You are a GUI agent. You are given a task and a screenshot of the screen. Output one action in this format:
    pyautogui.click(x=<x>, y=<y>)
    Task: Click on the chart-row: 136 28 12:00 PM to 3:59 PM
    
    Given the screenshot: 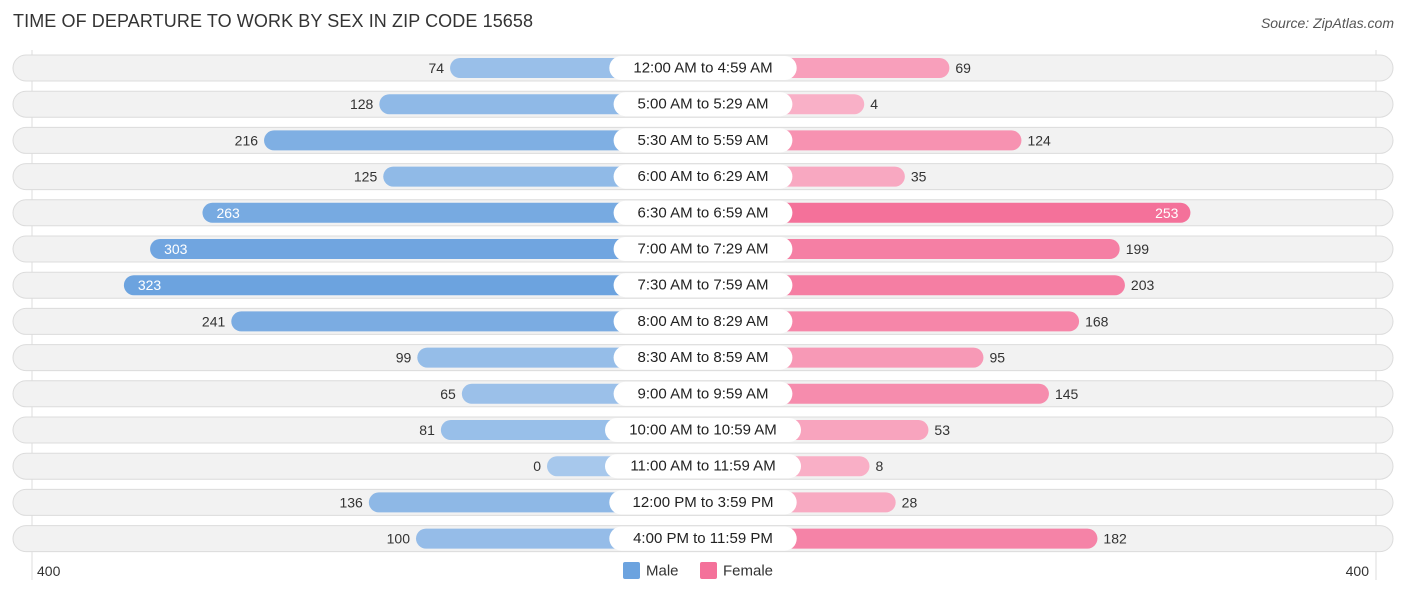 What is the action you would take?
    pyautogui.click(x=703, y=502)
    